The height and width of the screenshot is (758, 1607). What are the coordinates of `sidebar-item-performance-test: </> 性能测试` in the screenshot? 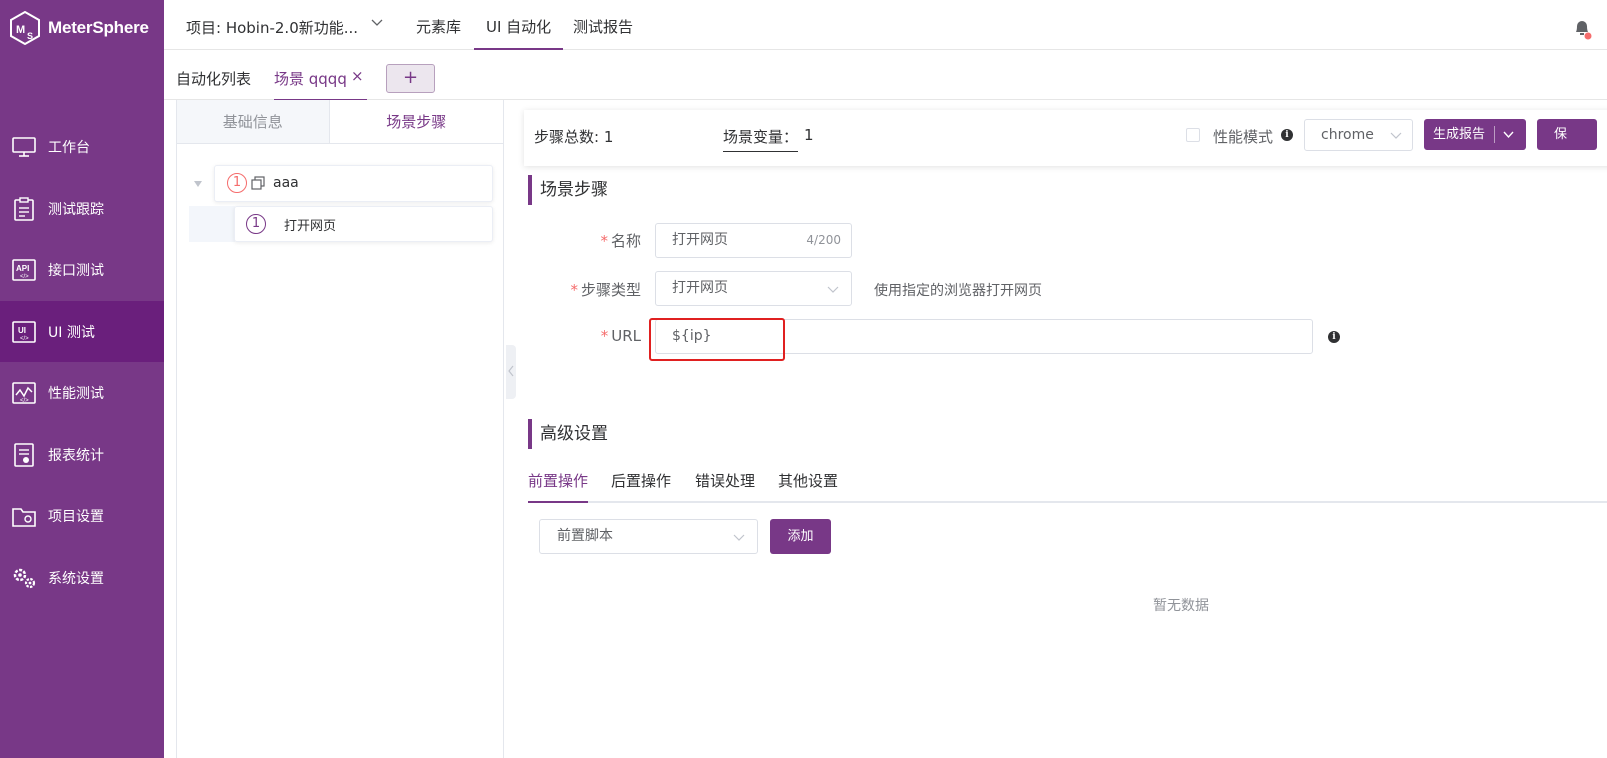 It's located at (82, 392).